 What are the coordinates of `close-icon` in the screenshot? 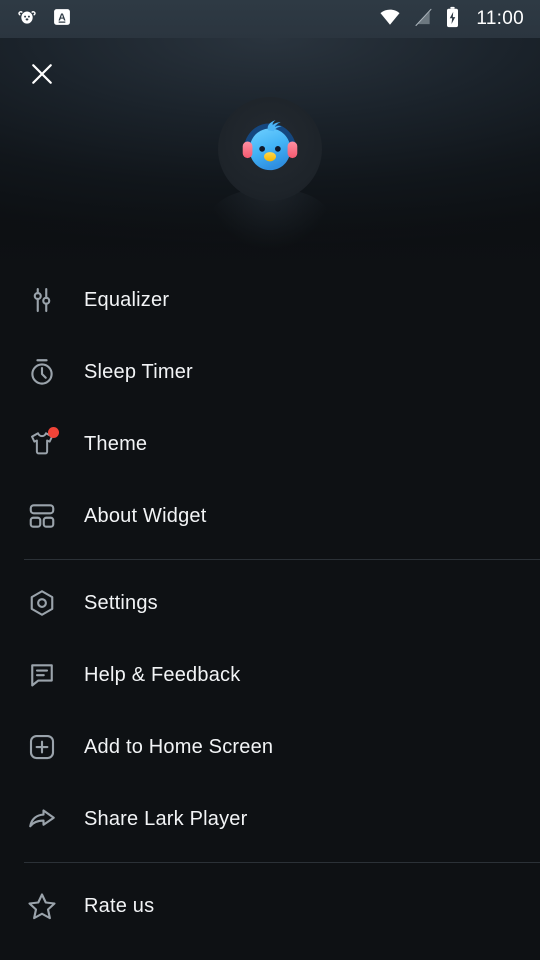 It's located at (42, 76).